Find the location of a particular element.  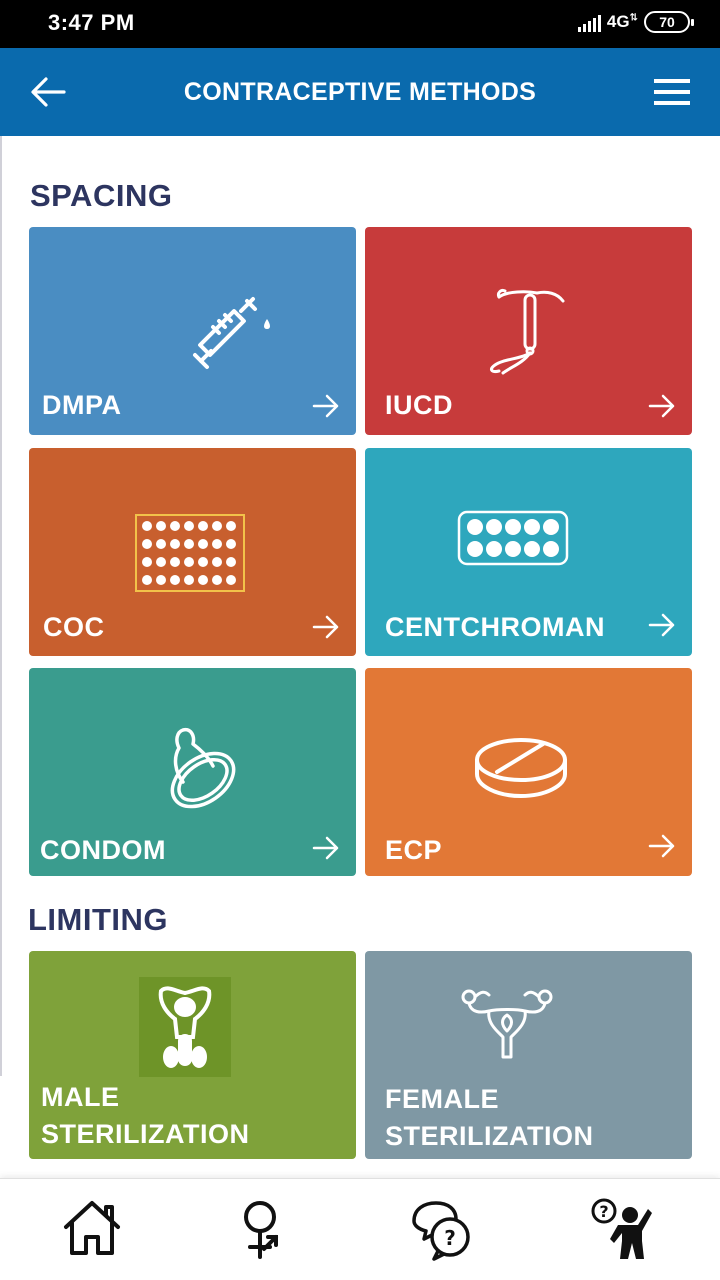

status-indicators: 4G⇅ 70 is located at coordinates (635, 22).